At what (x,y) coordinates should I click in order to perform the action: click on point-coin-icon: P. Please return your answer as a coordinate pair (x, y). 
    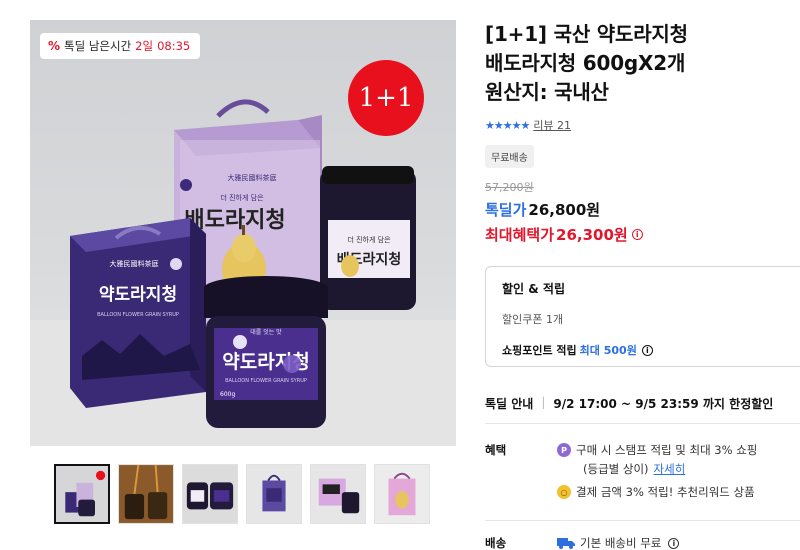
    Looking at the image, I should click on (564, 450).